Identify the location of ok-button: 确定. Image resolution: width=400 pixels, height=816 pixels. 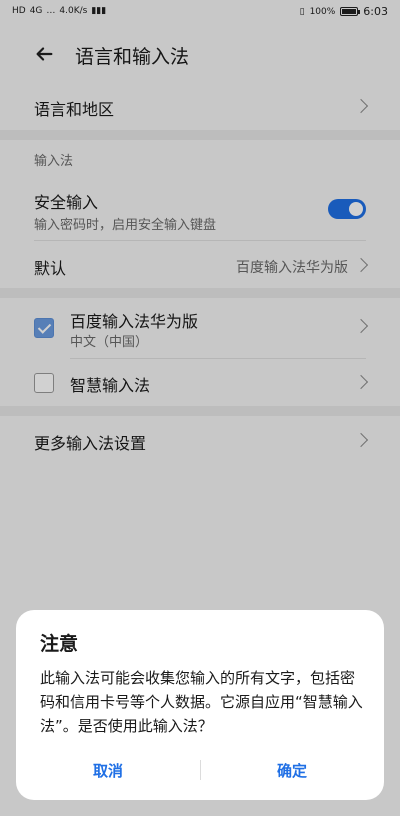
(292, 770).